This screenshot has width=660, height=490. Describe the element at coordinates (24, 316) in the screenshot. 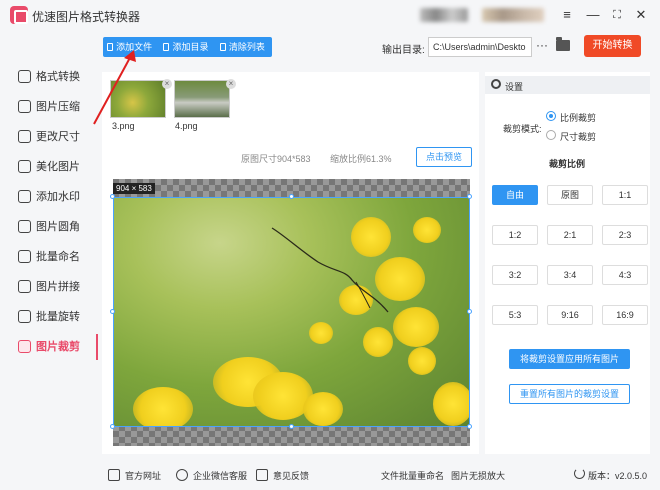

I see `rotate-icon` at that location.